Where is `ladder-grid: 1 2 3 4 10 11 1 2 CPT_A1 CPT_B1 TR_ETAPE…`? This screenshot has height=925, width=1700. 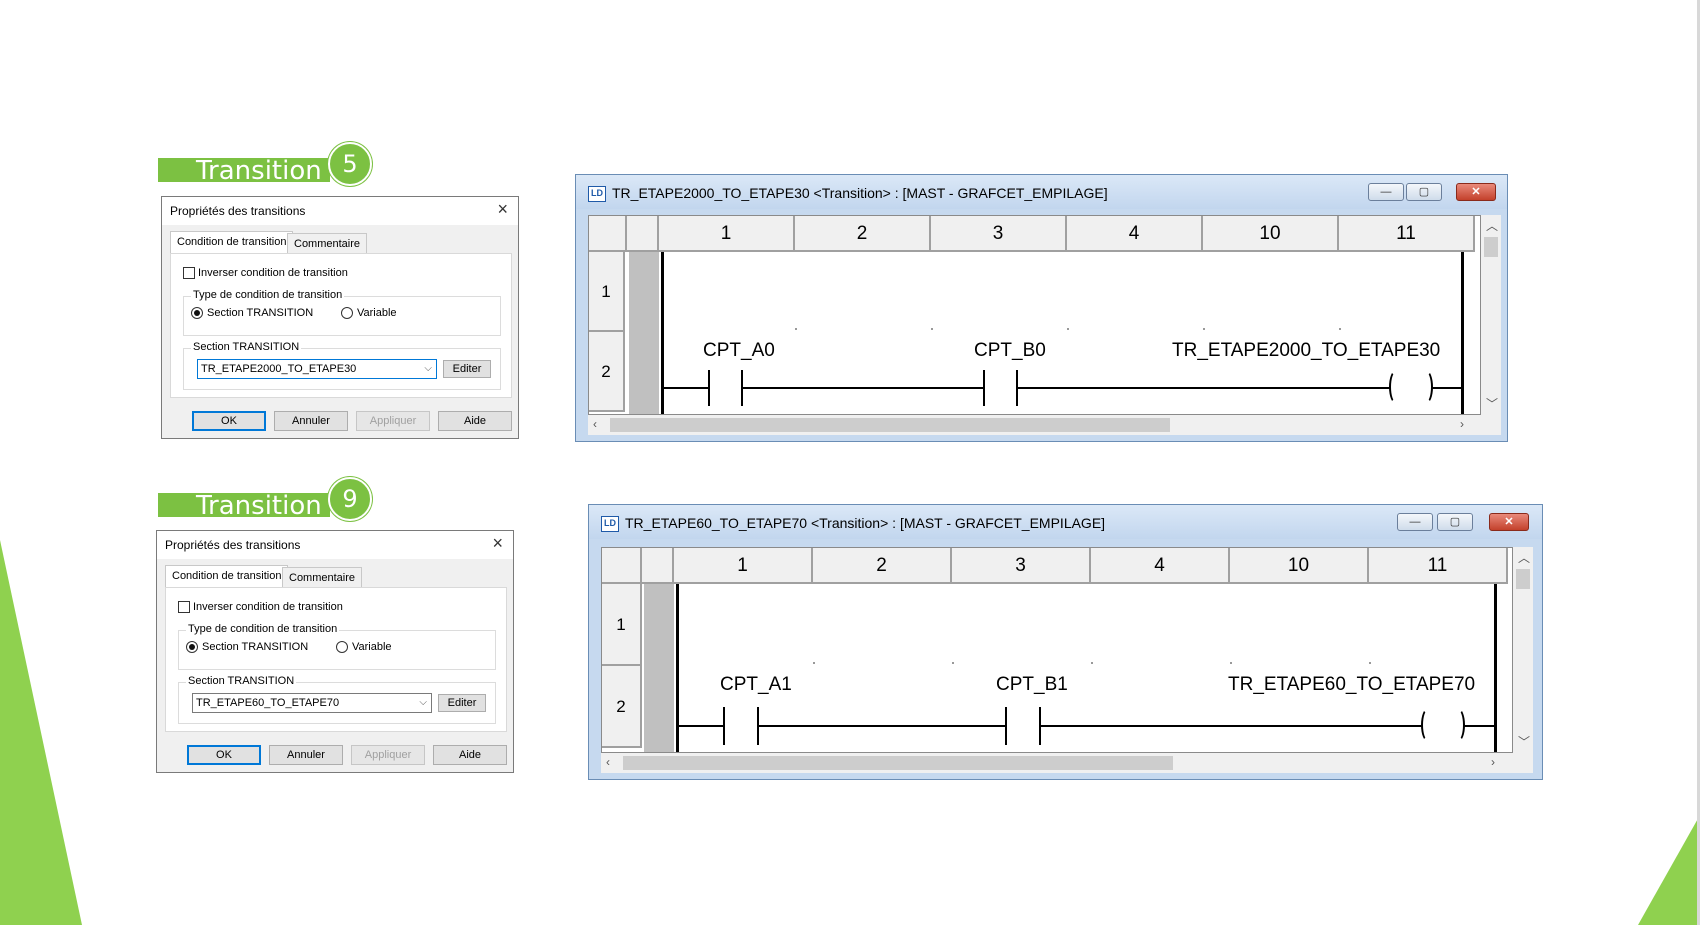 ladder-grid: 1 2 3 4 10 11 1 2 CPT_A1 CPT_B1 TR_ETAPE… is located at coordinates (1057, 650).